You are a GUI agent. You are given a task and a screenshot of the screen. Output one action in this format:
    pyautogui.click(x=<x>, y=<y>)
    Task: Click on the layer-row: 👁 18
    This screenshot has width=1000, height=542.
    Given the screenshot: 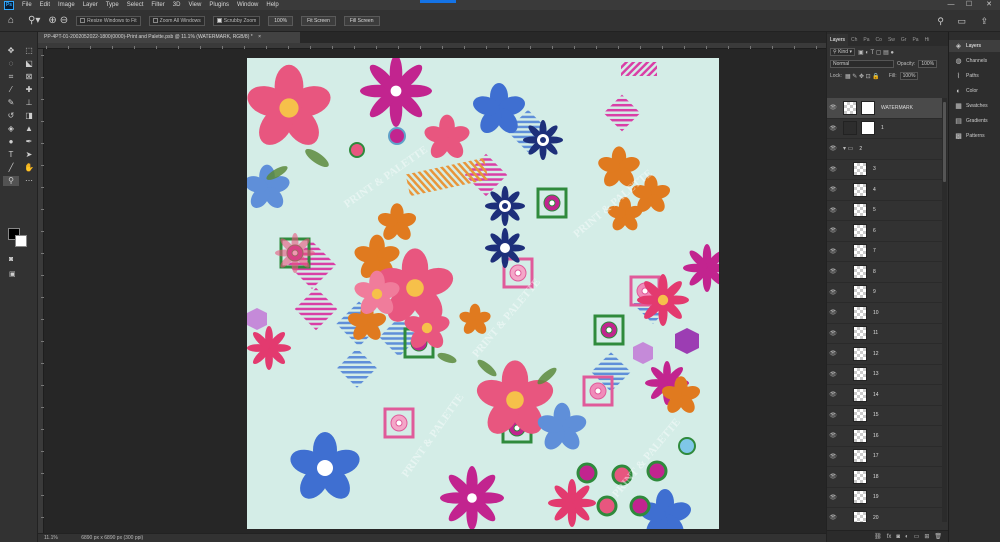 What is the action you would take?
    pyautogui.click(x=884, y=477)
    